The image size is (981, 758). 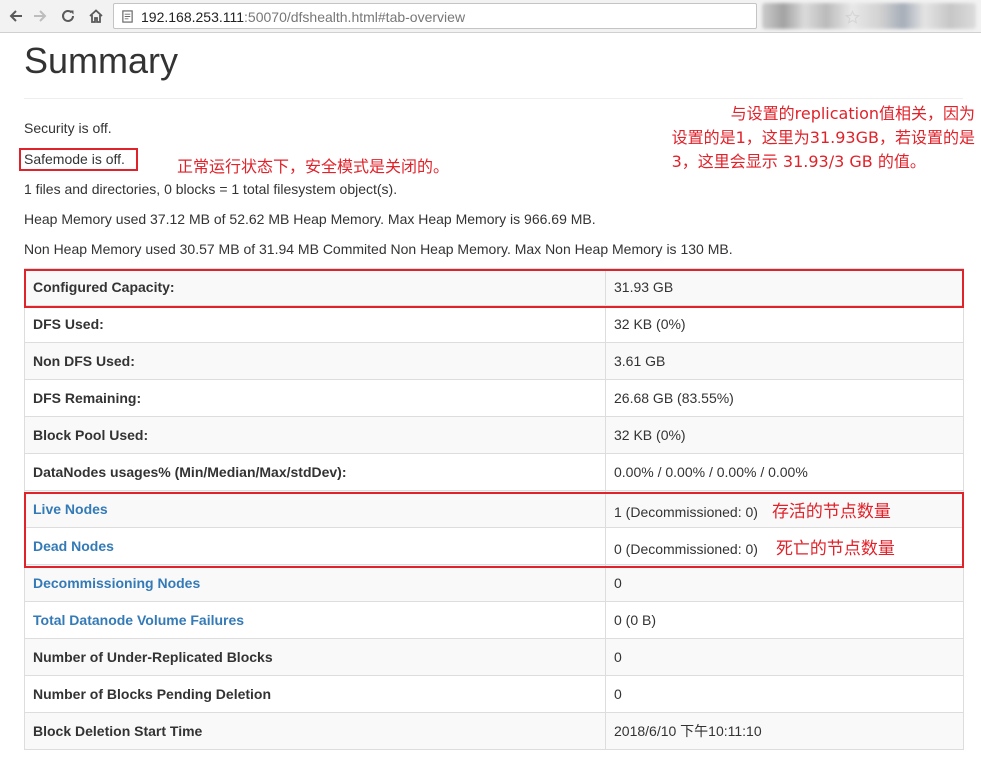 I want to click on pending-deletion-blocks-label: Number of Blocks Pending Deletion, so click(x=315, y=694).